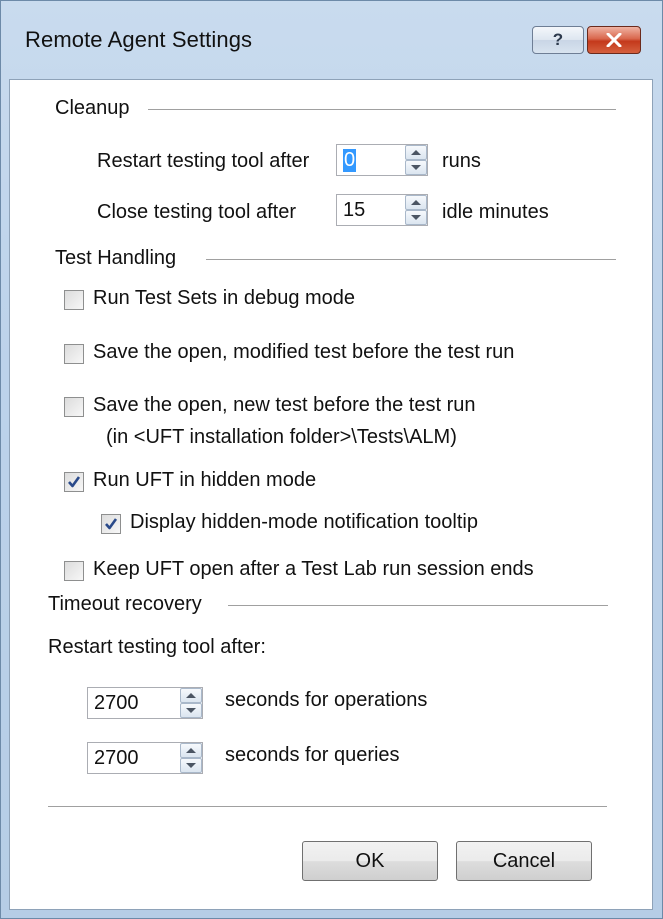 The image size is (663, 919). Describe the element at coordinates (411, 259) in the screenshot. I see `test-handling-separator` at that location.